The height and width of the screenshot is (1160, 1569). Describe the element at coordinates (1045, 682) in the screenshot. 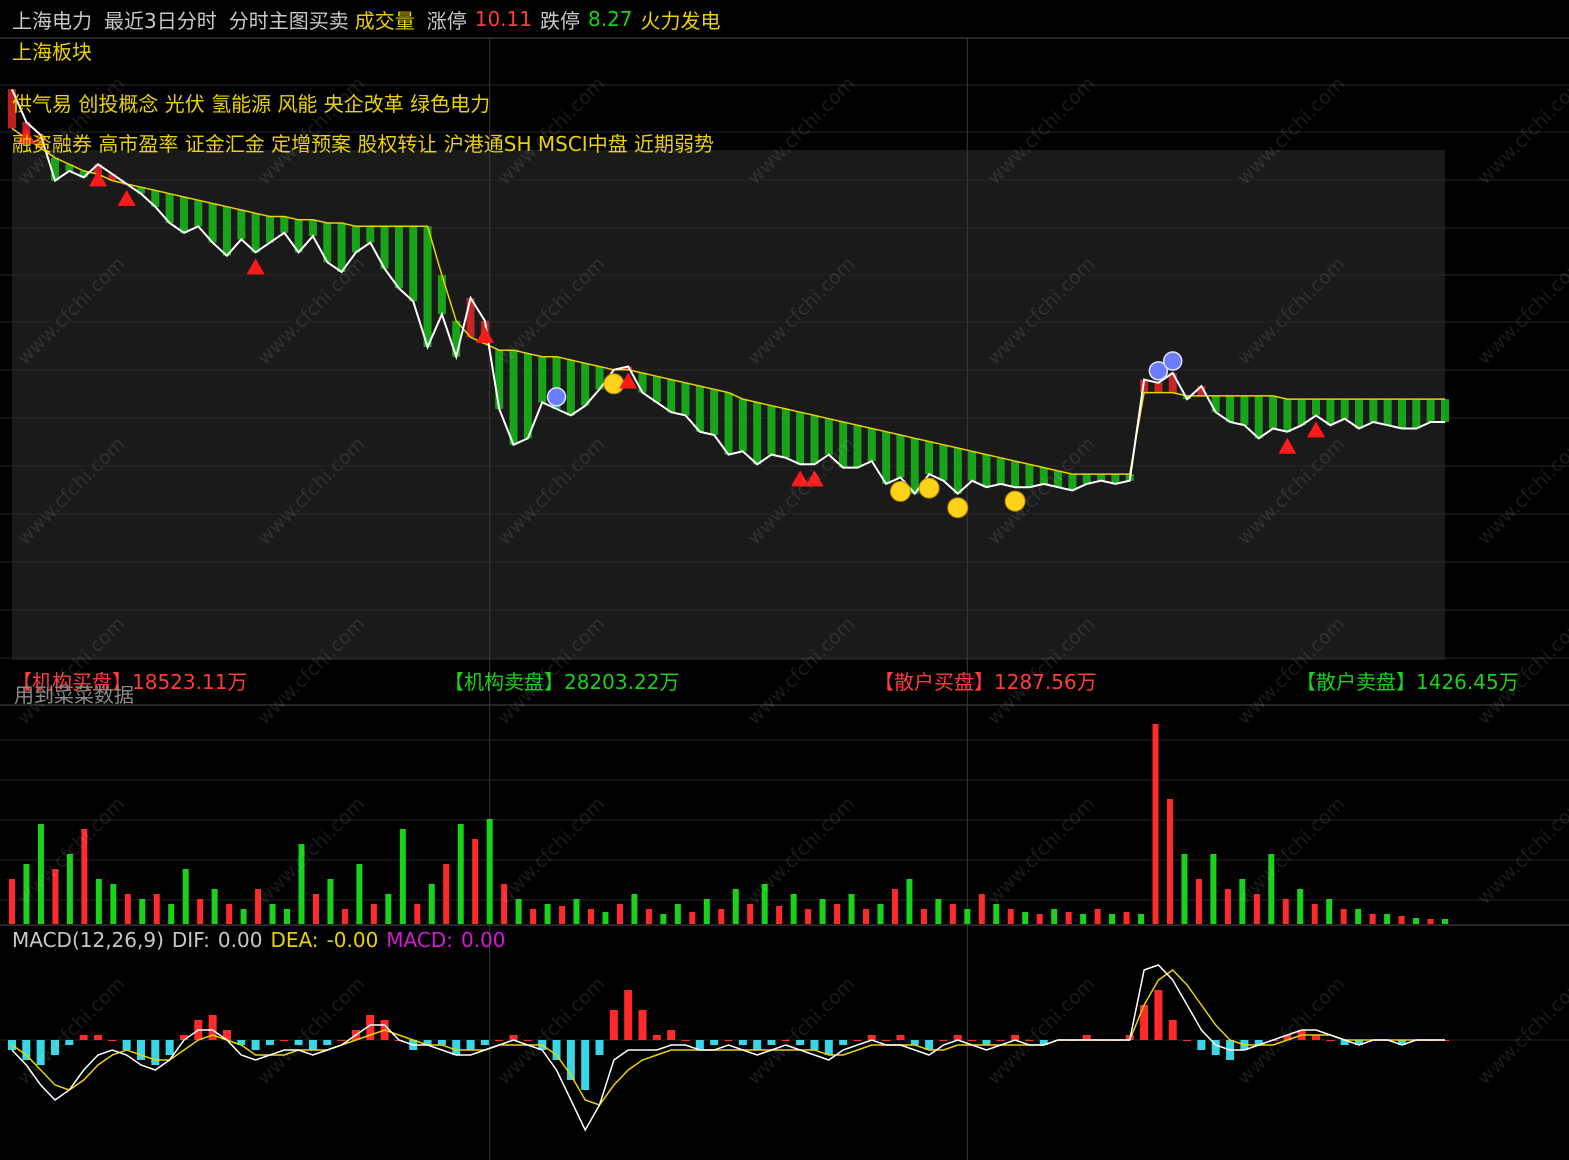

I see `retail-buy-value: 1287.56万` at that location.